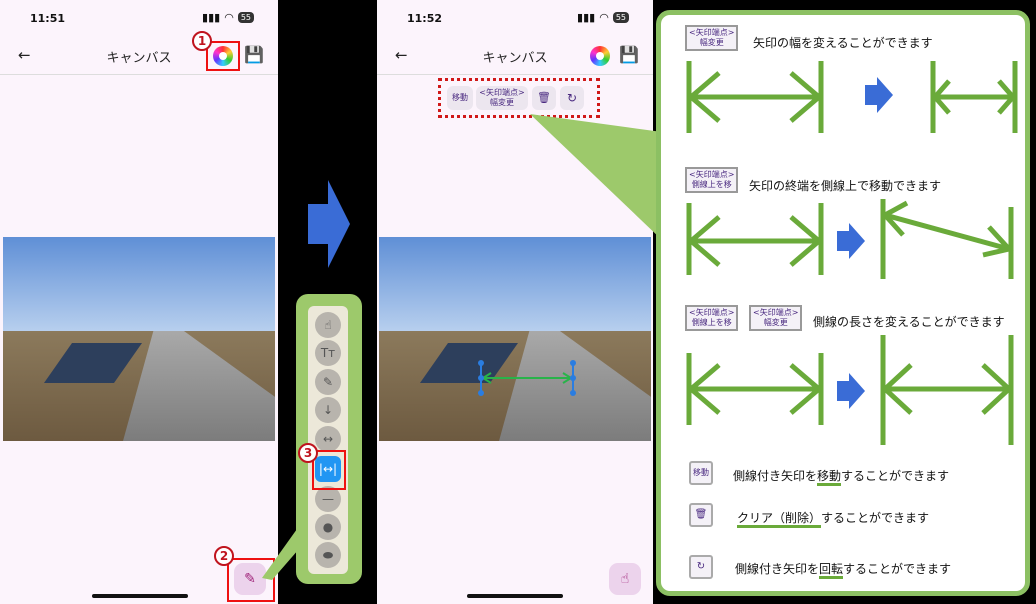  What do you see at coordinates (328, 527) in the screenshot?
I see `circle-icon: ●` at bounding box center [328, 527].